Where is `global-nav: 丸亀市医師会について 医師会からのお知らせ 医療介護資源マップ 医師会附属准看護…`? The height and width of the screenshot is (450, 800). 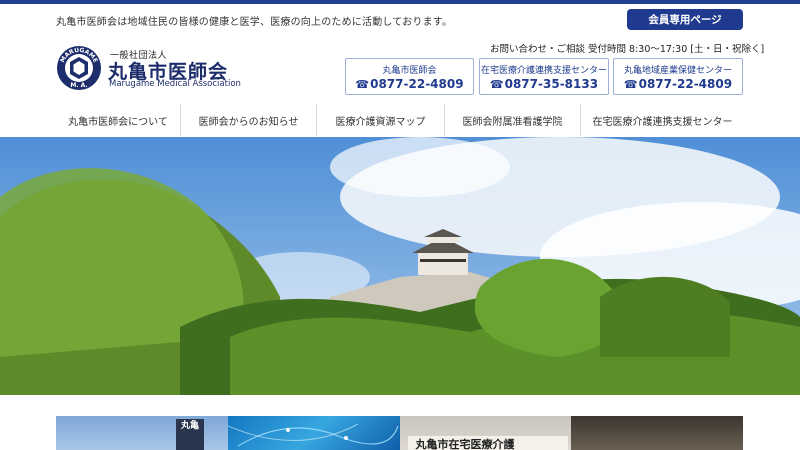
global-nav: 丸亀市医師会について 医師会からのお知らせ 医療介護資源マップ 医師会附属准看護… is located at coordinates (400, 120).